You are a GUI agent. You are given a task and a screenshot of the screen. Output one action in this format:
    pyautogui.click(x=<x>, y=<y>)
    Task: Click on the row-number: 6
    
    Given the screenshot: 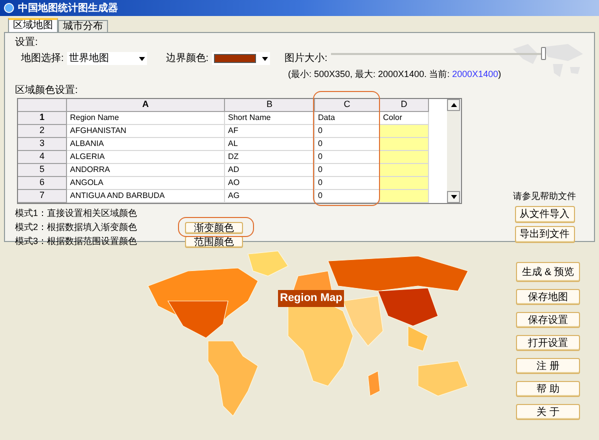 What is the action you would take?
    pyautogui.click(x=42, y=183)
    